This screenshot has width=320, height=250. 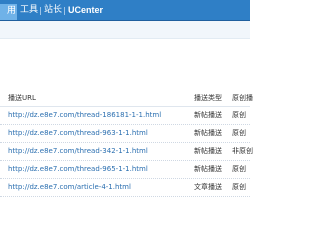 I want to click on header-type: 播送类型, so click(x=208, y=98).